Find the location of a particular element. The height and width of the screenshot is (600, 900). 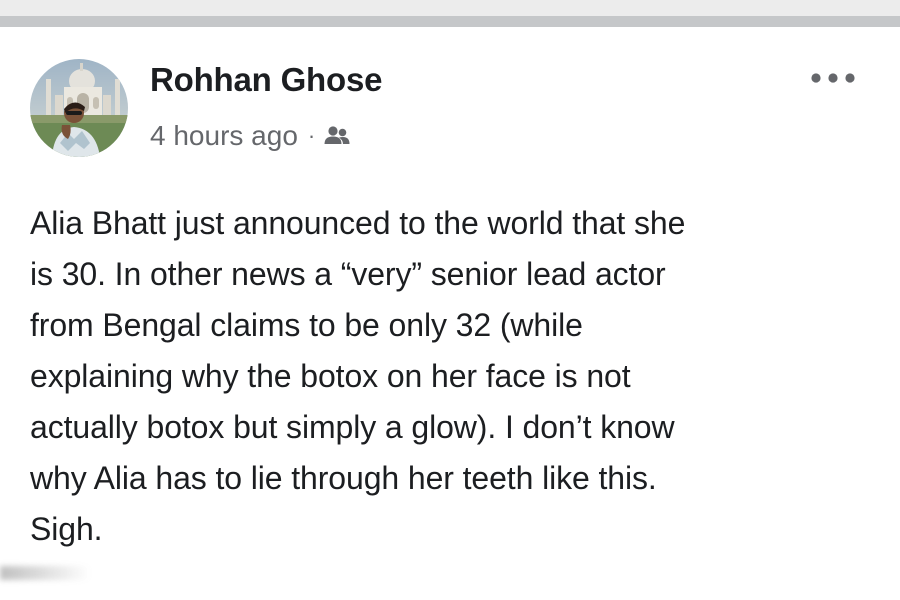

post-text-line: Sigh. is located at coordinates (66, 529).